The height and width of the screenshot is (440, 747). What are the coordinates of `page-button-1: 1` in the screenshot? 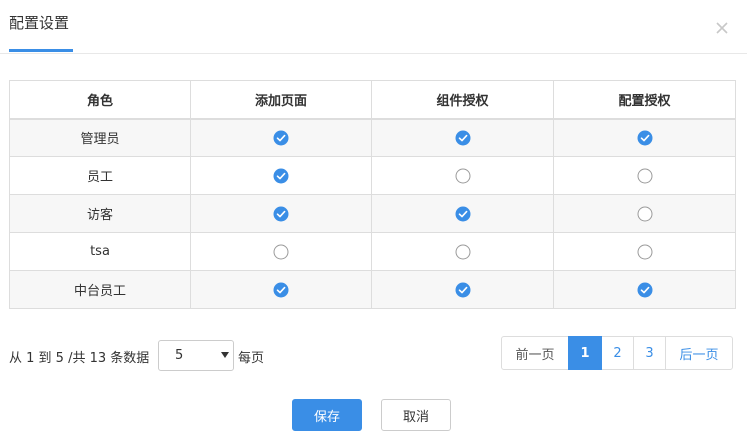 It's located at (585, 353).